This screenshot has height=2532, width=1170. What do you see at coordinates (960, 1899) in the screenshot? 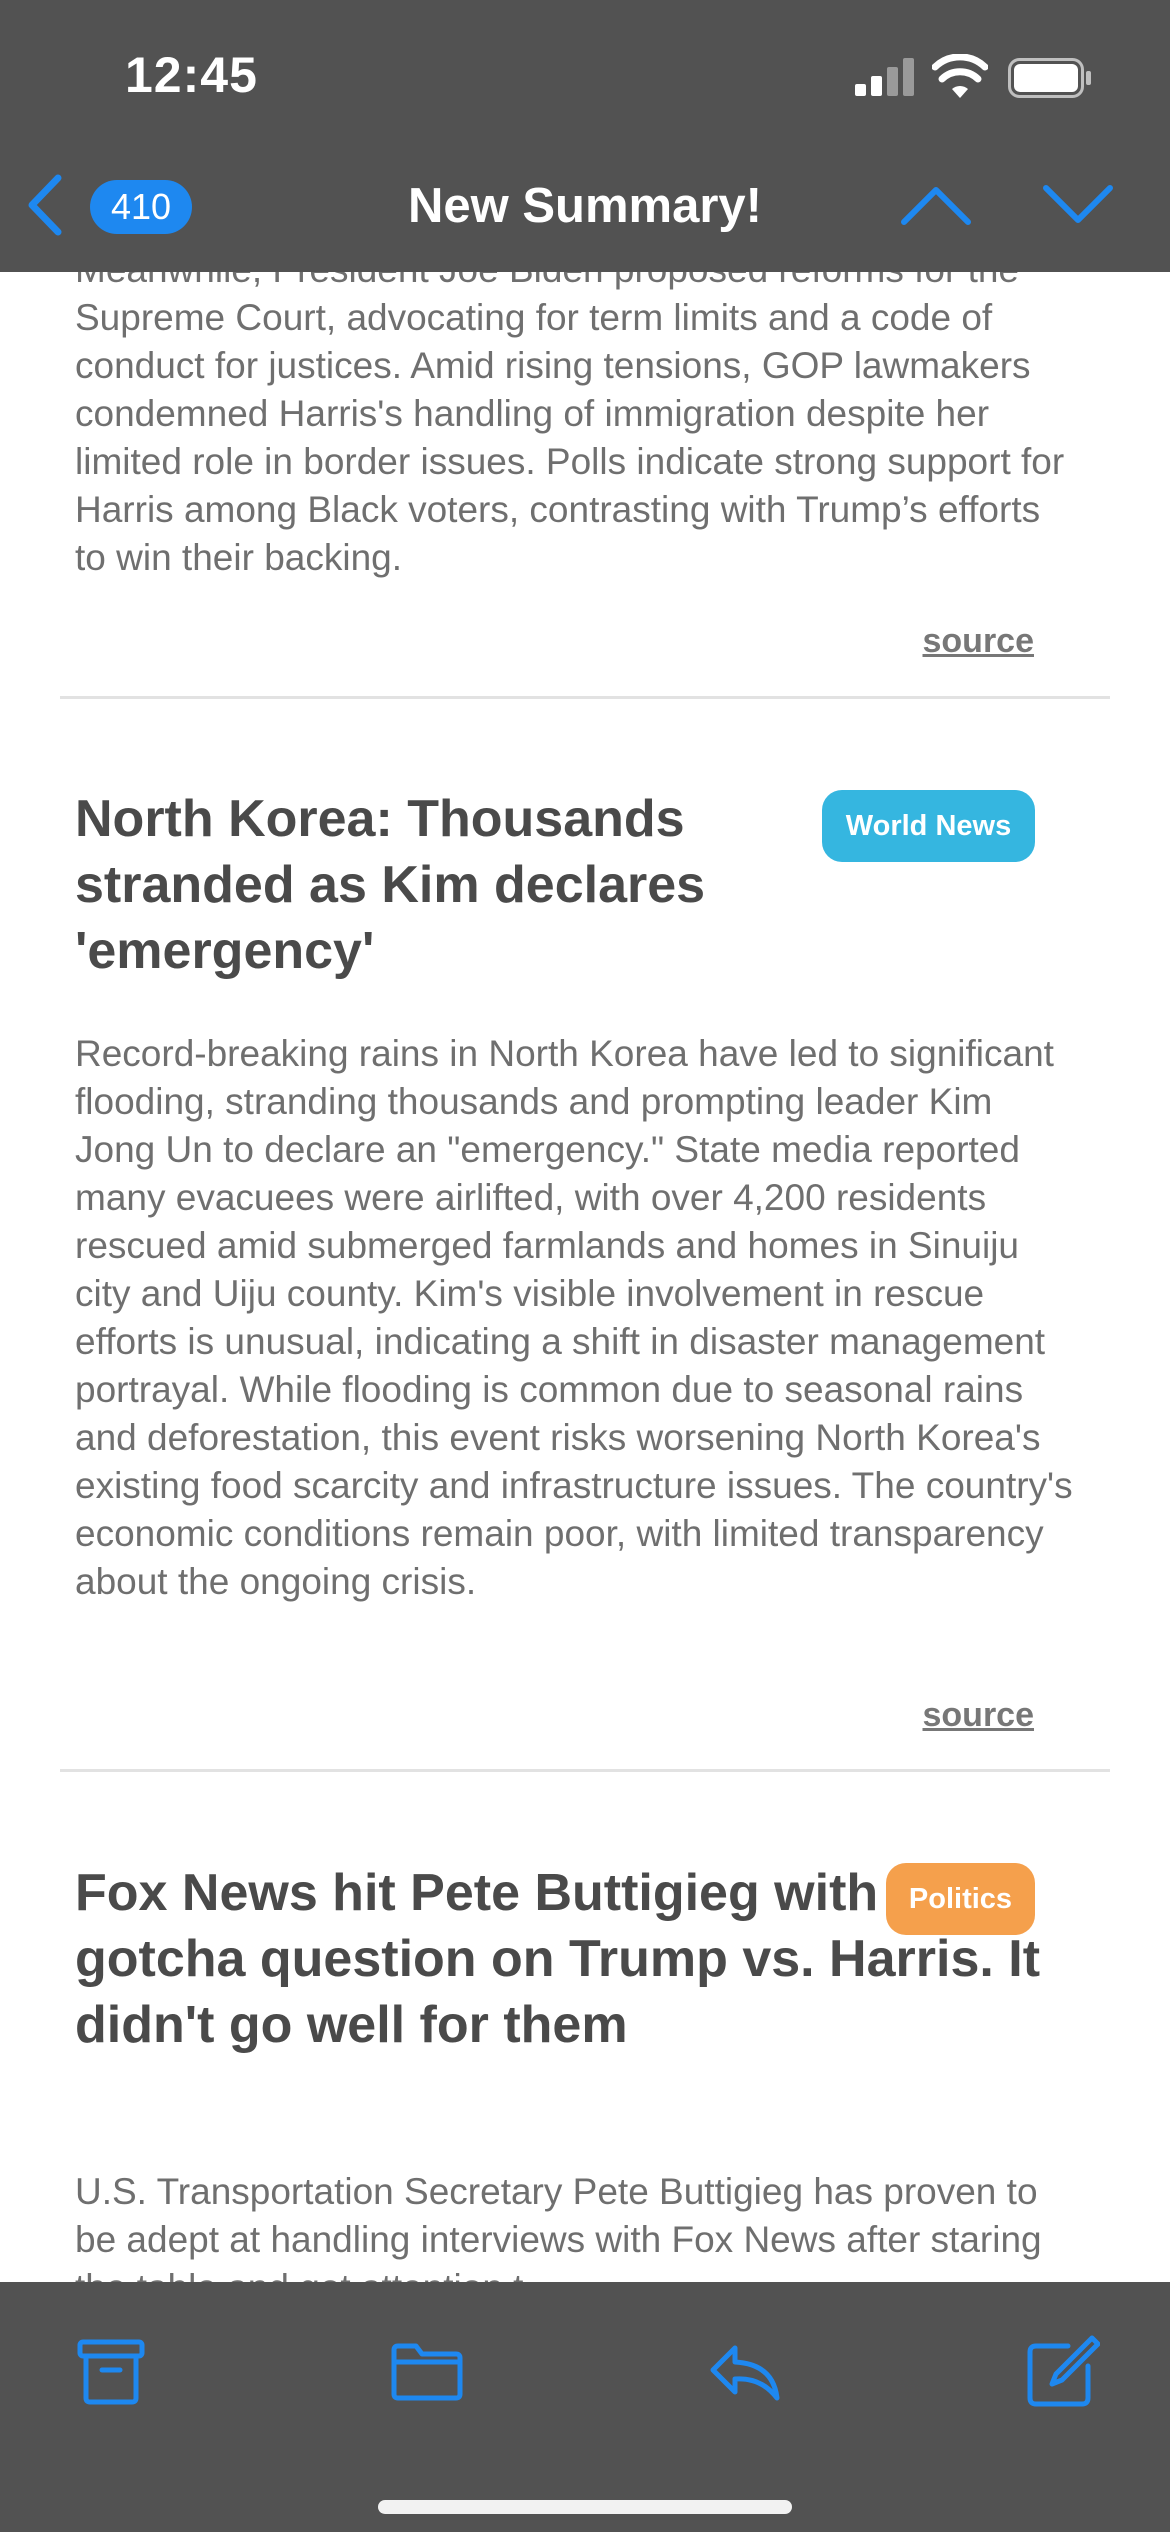
I see `category-tag-politics: Politics` at bounding box center [960, 1899].